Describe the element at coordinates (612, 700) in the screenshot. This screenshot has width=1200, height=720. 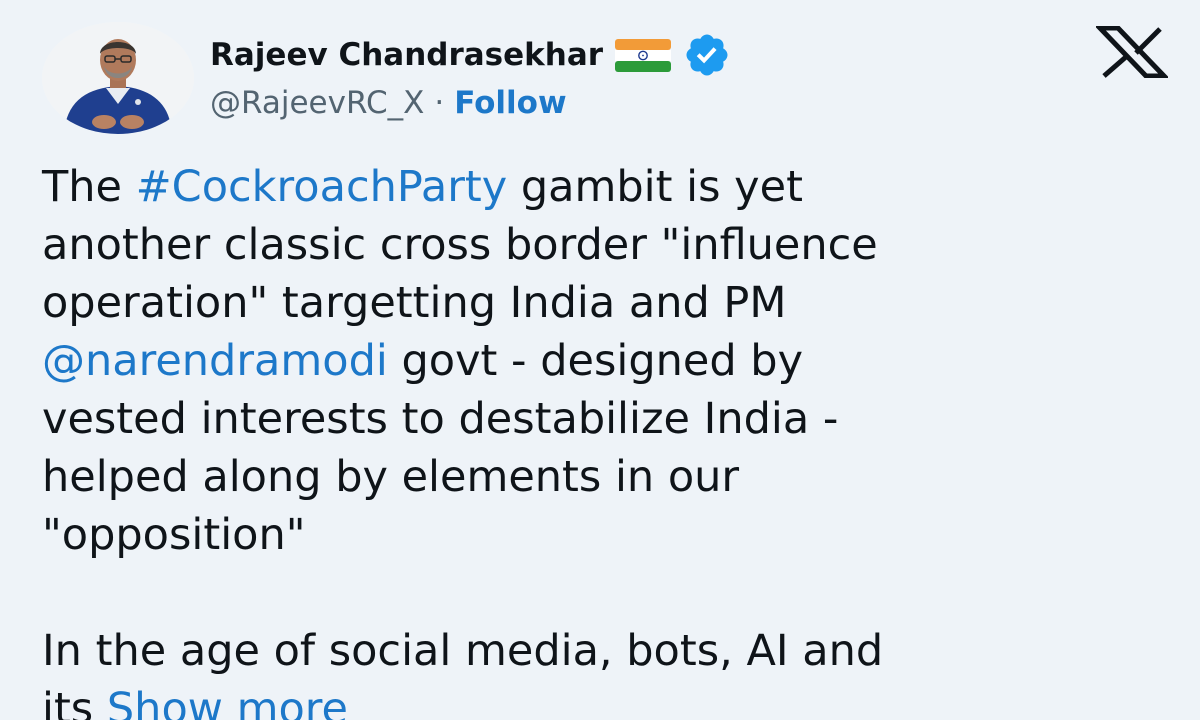
I see `tweet-line: its Show more` at that location.